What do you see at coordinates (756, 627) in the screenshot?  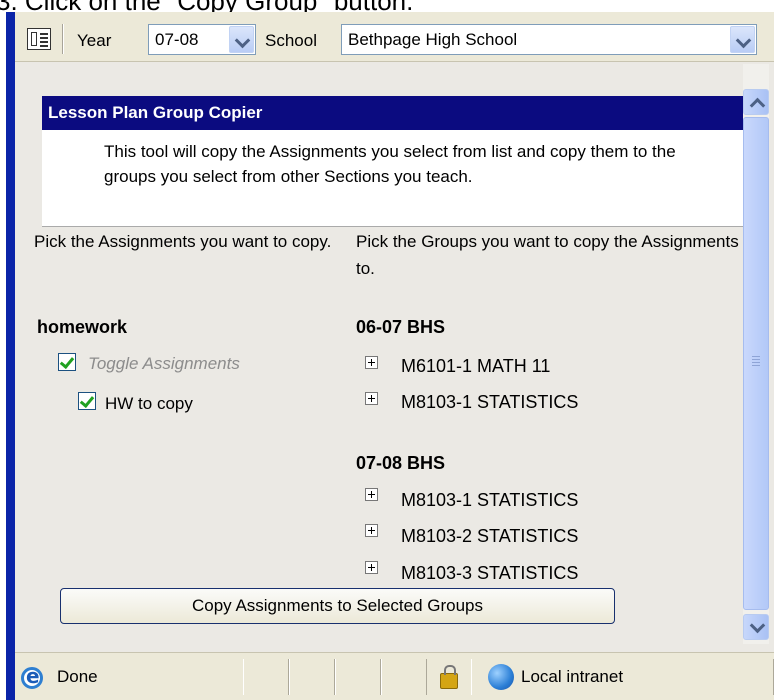 I see `scroll-down-button` at bounding box center [756, 627].